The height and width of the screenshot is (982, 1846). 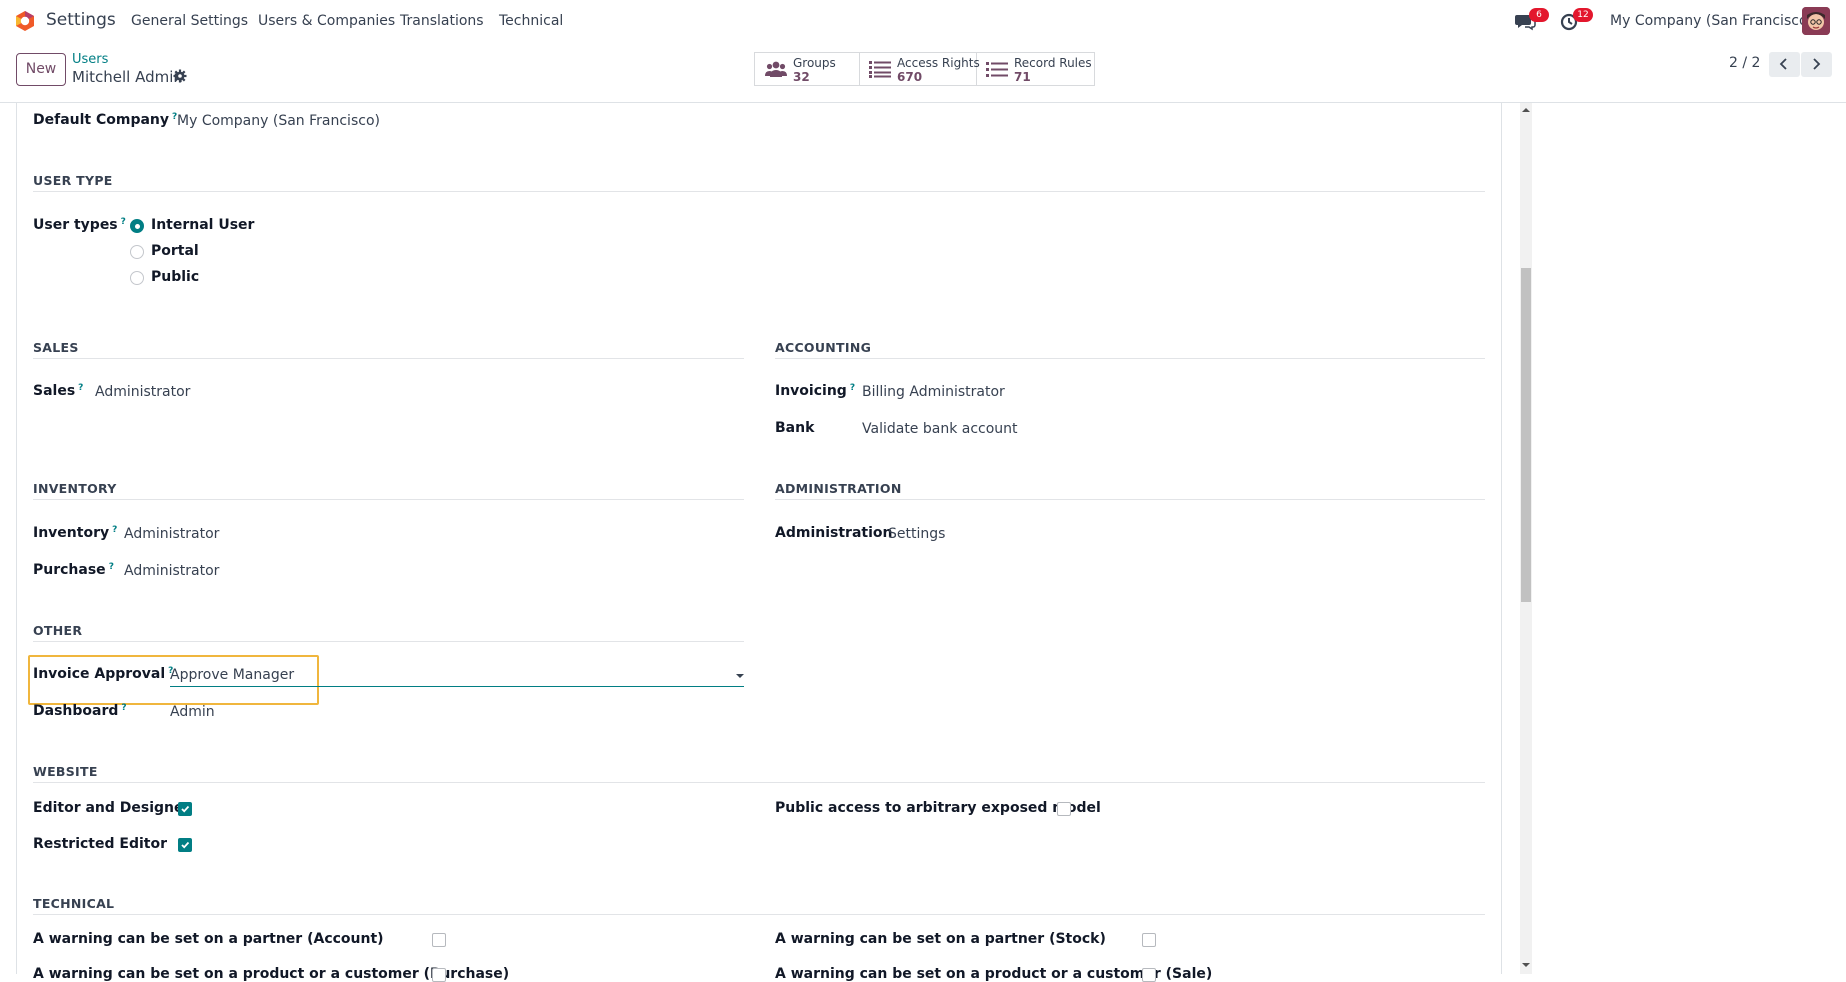 I want to click on invoice-approval-select: Approve Manager, so click(x=232, y=675).